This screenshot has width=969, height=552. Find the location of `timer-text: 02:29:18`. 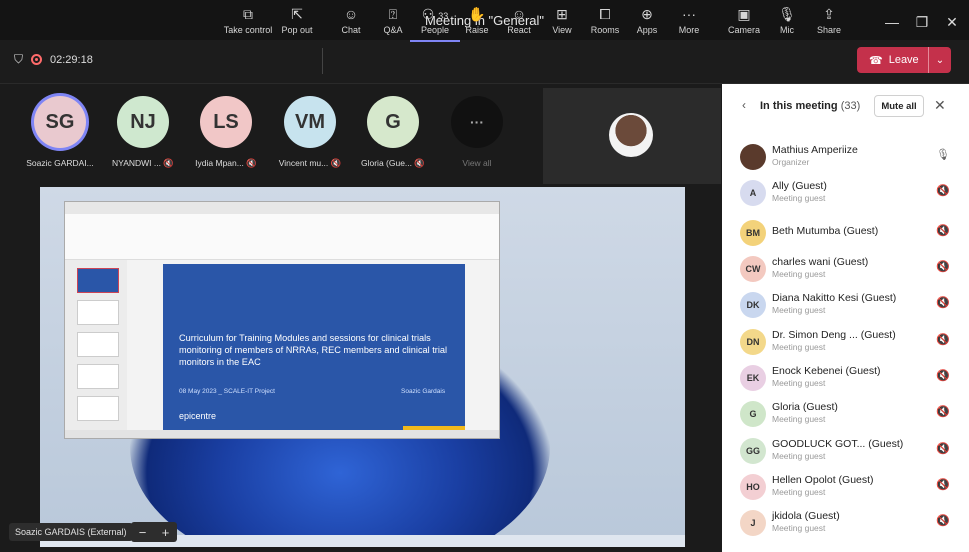

timer-text: 02:29:18 is located at coordinates (71, 59).